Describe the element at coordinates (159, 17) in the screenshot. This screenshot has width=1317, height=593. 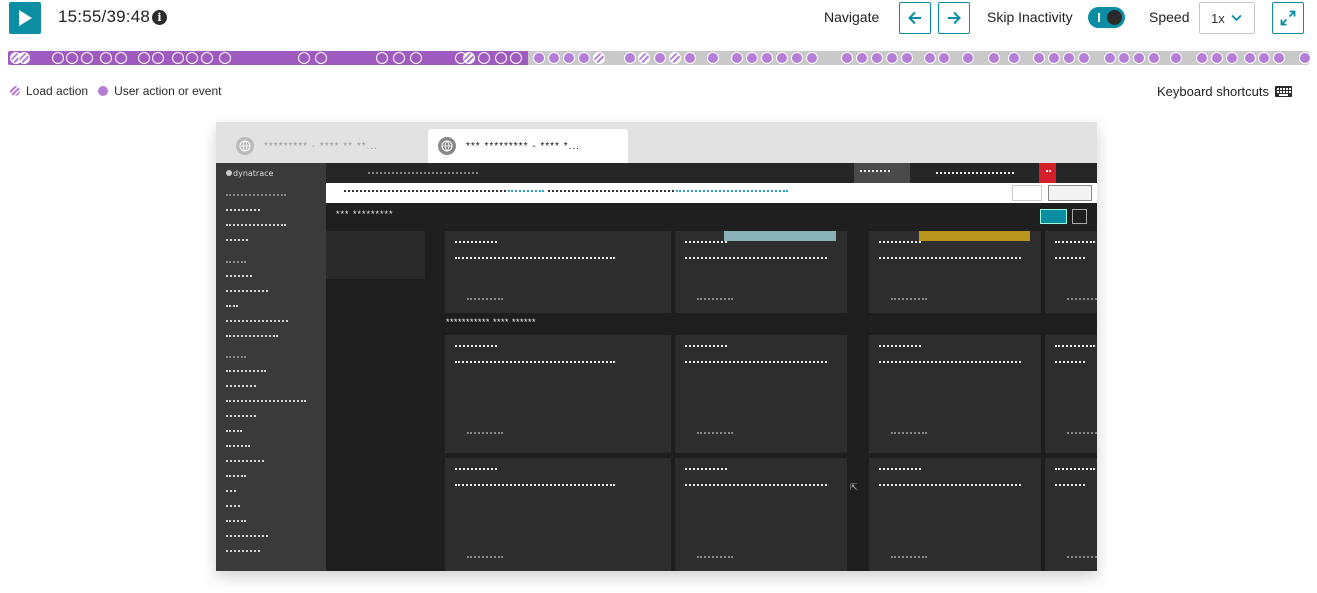
I see `info-icon: i` at that location.